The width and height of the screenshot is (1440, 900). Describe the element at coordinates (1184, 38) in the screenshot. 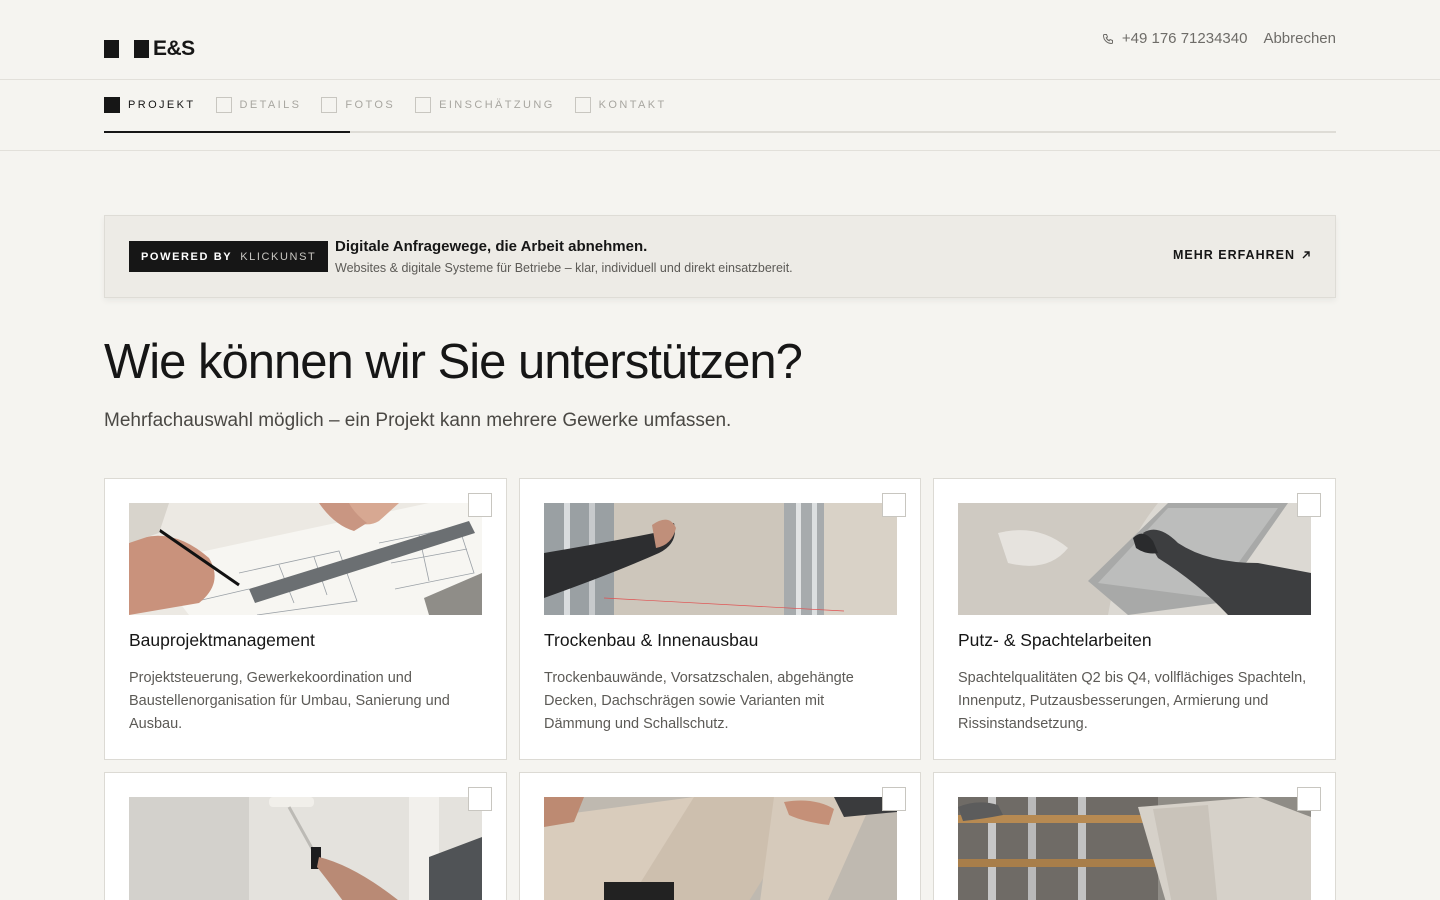

I see `phone-number: +49 176 71234340` at that location.